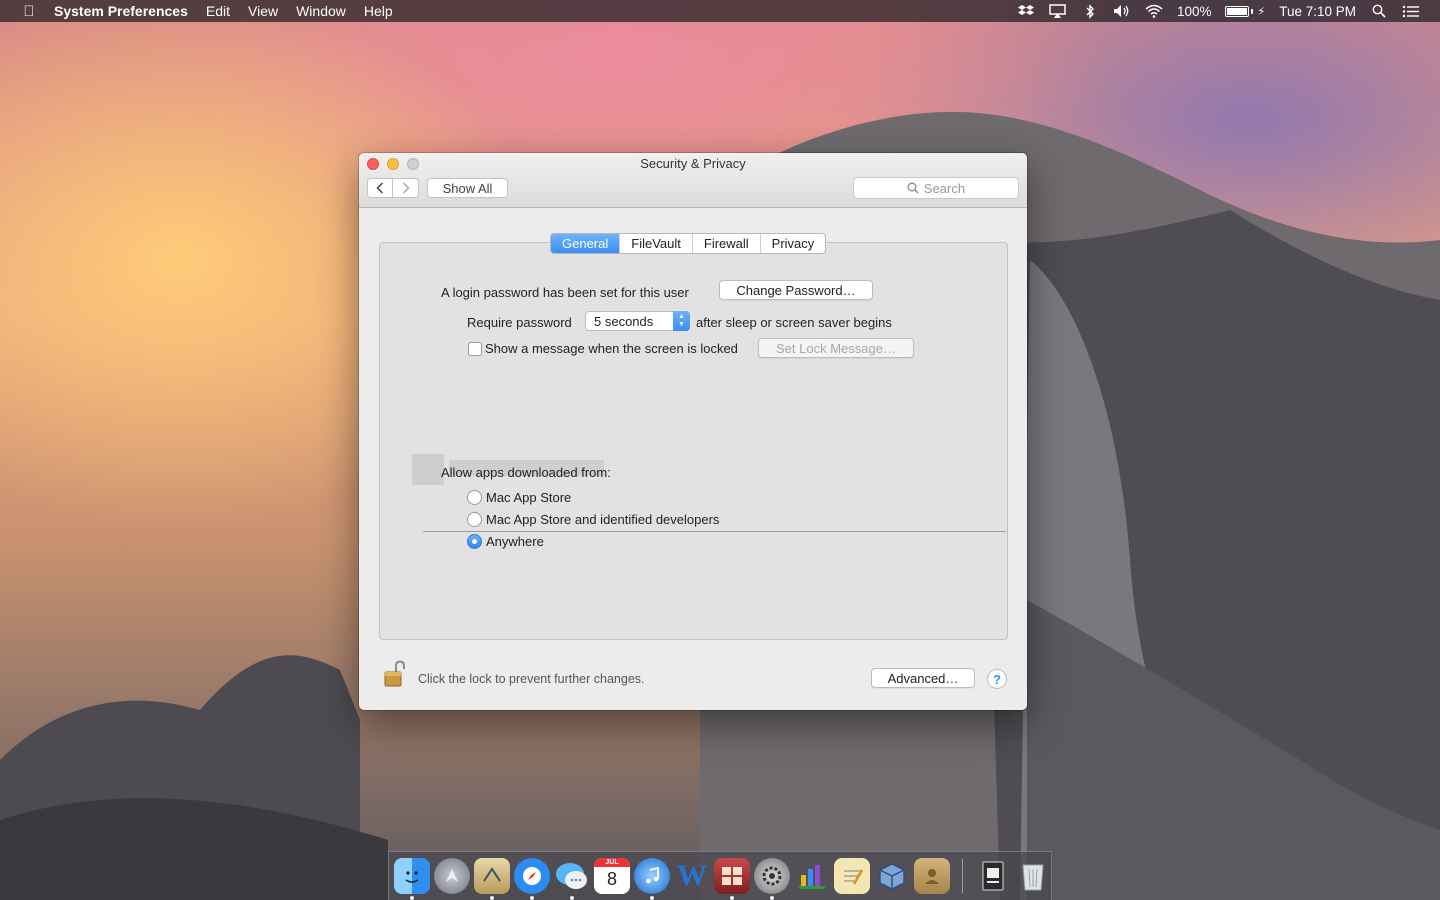 This screenshot has width=1440, height=900. What do you see at coordinates (452, 876) in the screenshot?
I see `launchpad-icon` at bounding box center [452, 876].